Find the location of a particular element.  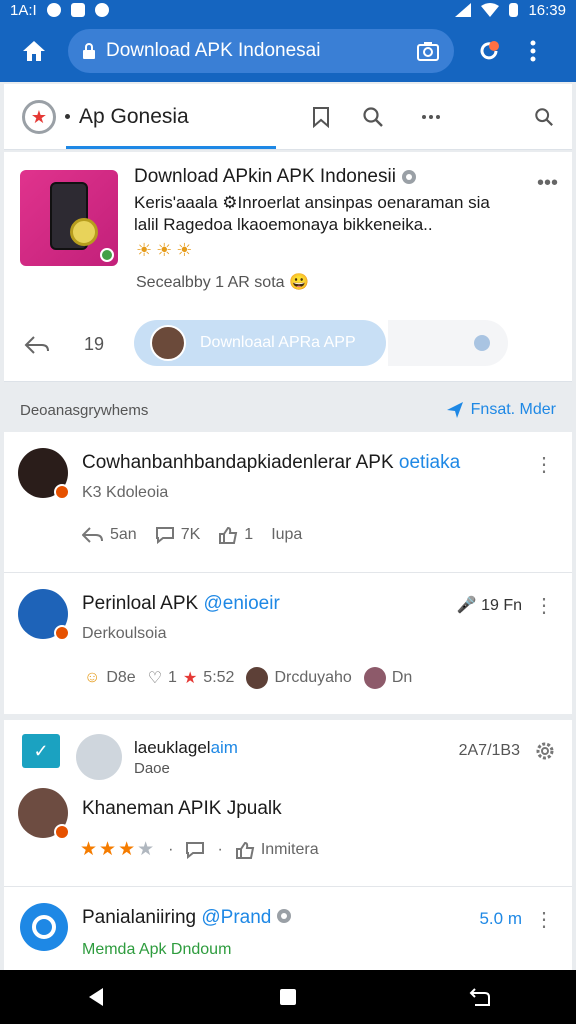

post-subtitle: Derkoulsoia is located at coordinates (124, 633).